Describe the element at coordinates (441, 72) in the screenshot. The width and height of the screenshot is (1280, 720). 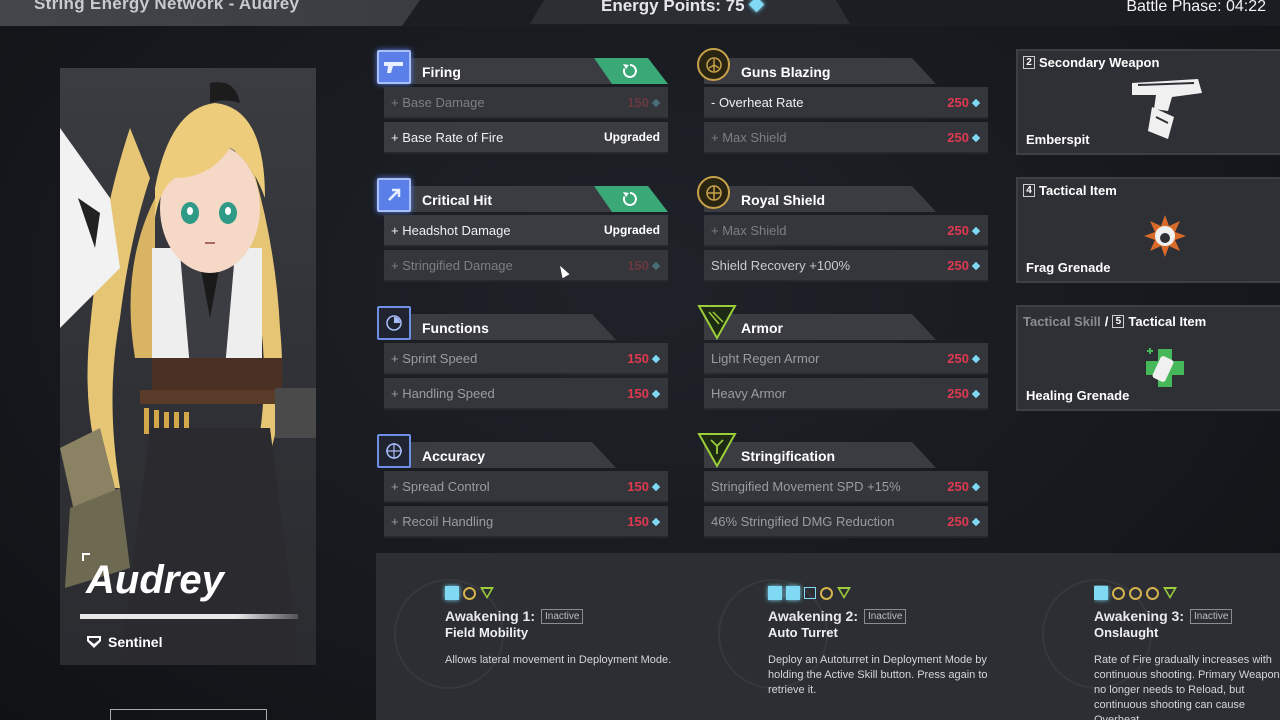
I see `group-firing-label: Firing` at that location.